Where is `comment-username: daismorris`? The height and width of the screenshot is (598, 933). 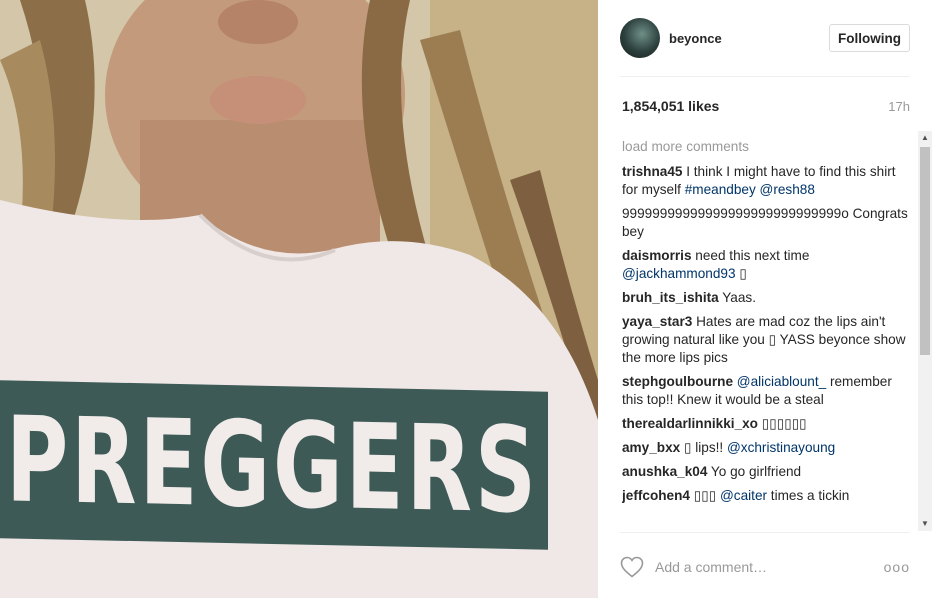
comment-username: daismorris is located at coordinates (657, 255).